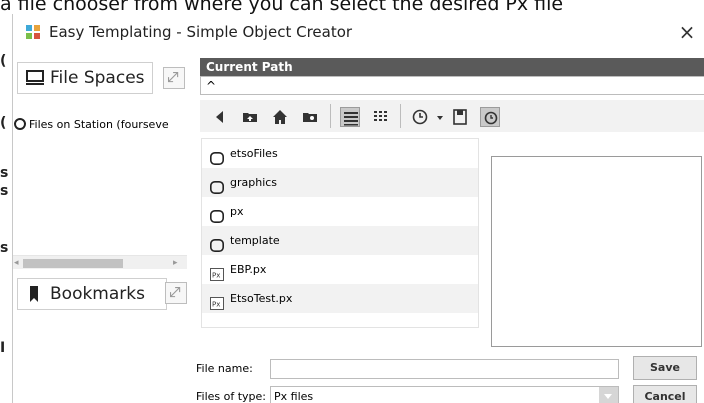 This screenshot has height=403, width=704. I want to click on close-button: ×, so click(687, 32).